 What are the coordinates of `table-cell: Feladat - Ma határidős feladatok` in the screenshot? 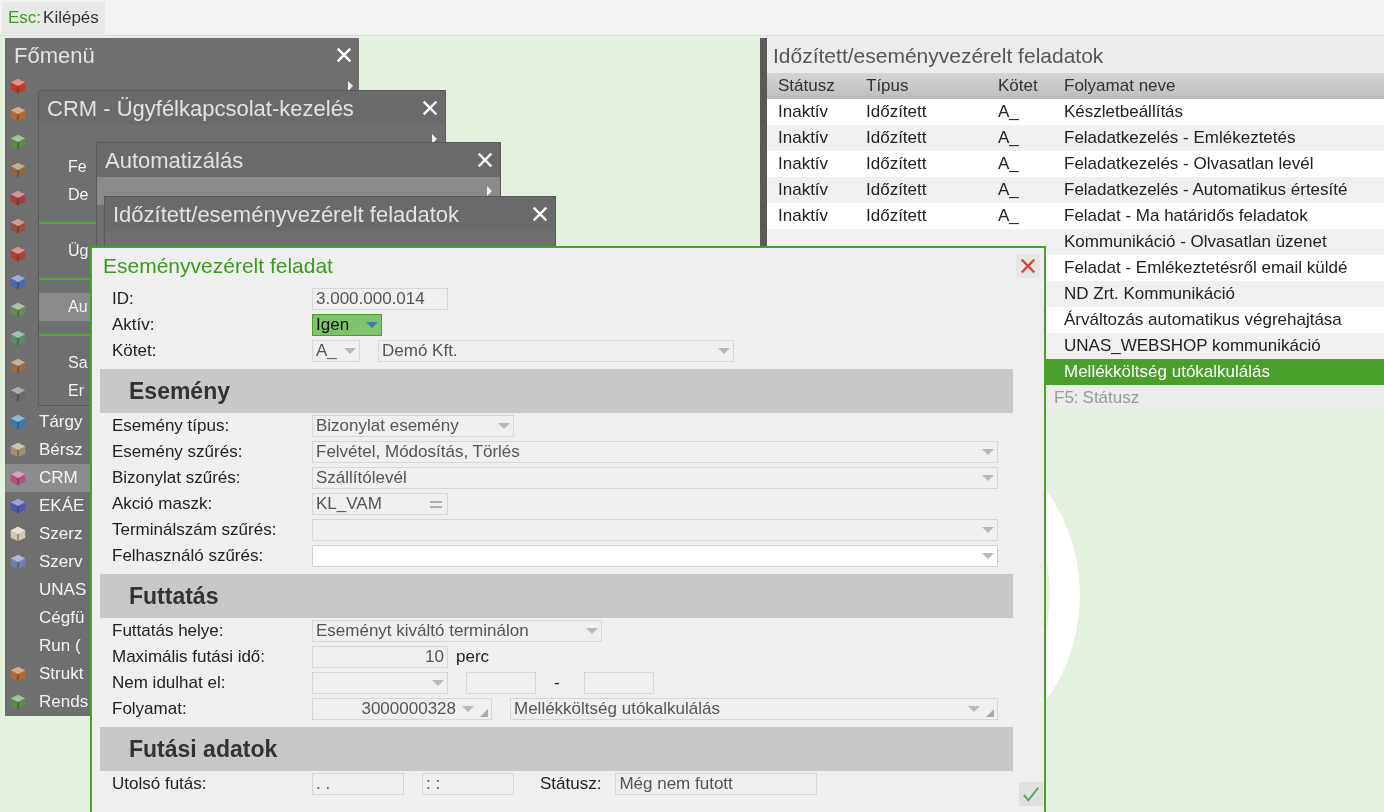 It's located at (1186, 216).